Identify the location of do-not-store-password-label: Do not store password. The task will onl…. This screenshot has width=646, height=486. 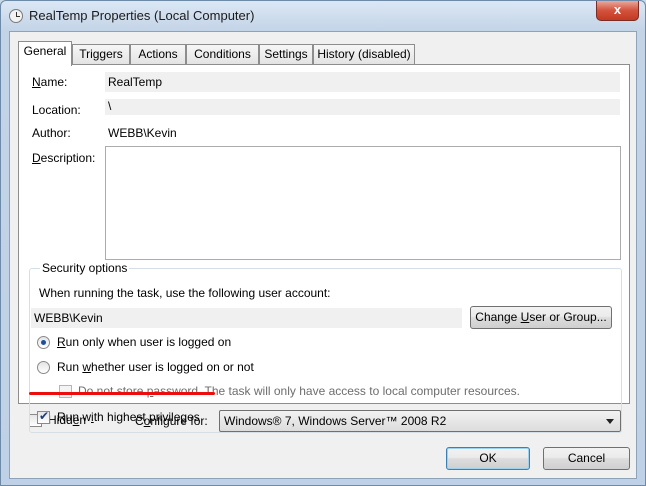
(299, 391).